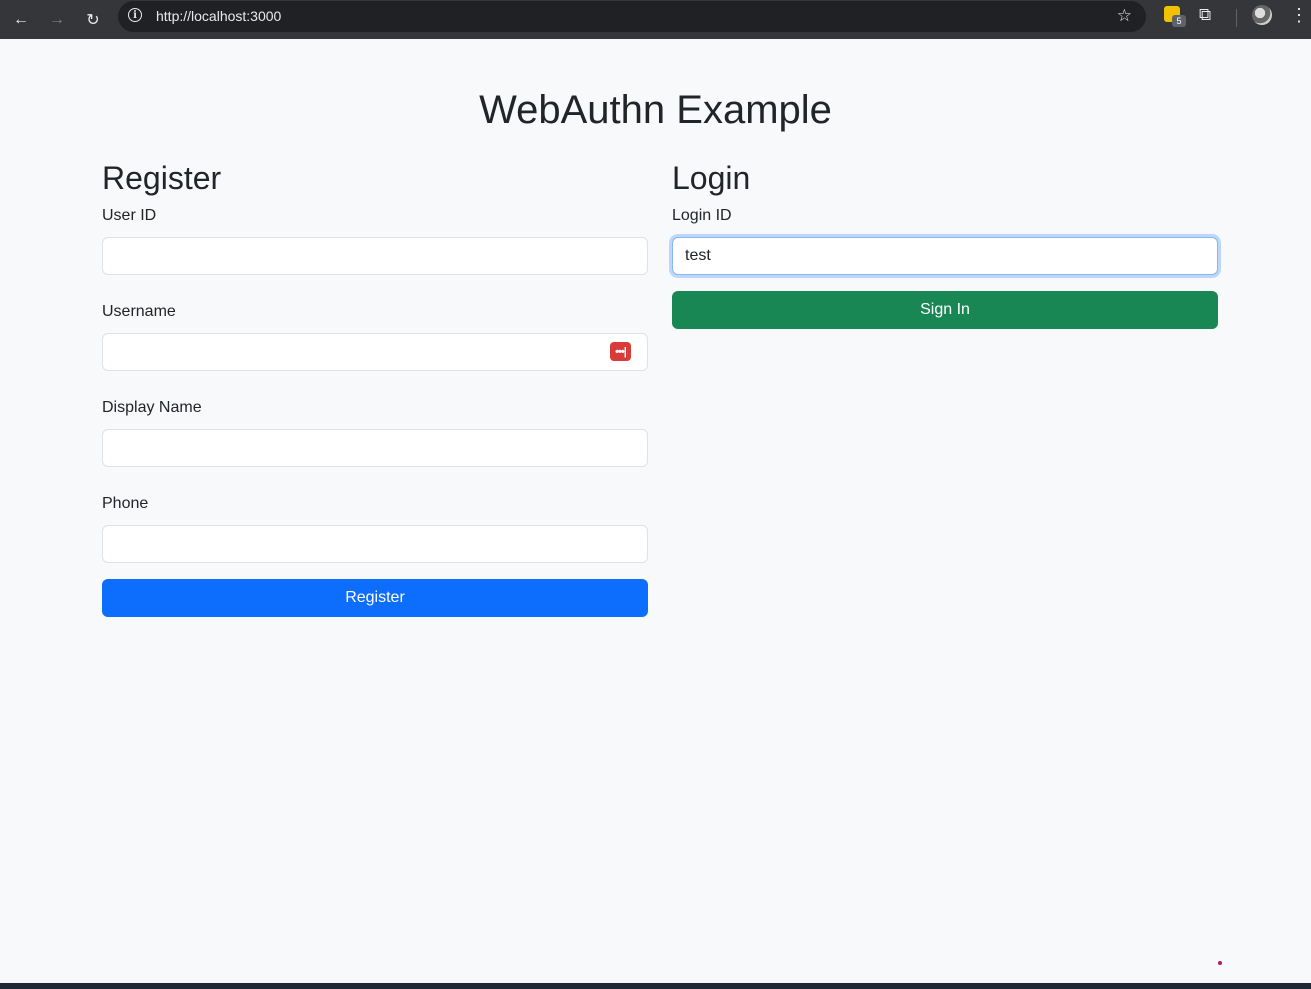 Image resolution: width=1311 pixels, height=989 pixels. What do you see at coordinates (1220, 963) in the screenshot?
I see `status-dot` at bounding box center [1220, 963].